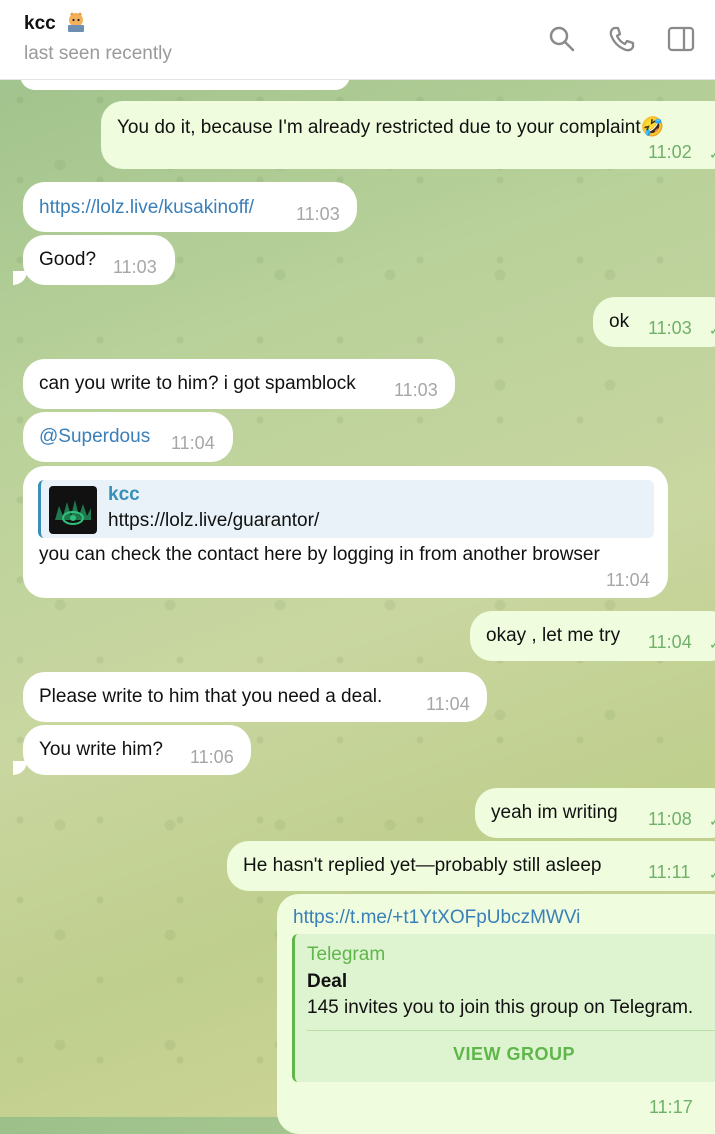  What do you see at coordinates (98, 53) in the screenshot?
I see `last-seen-status: last seen recently` at bounding box center [98, 53].